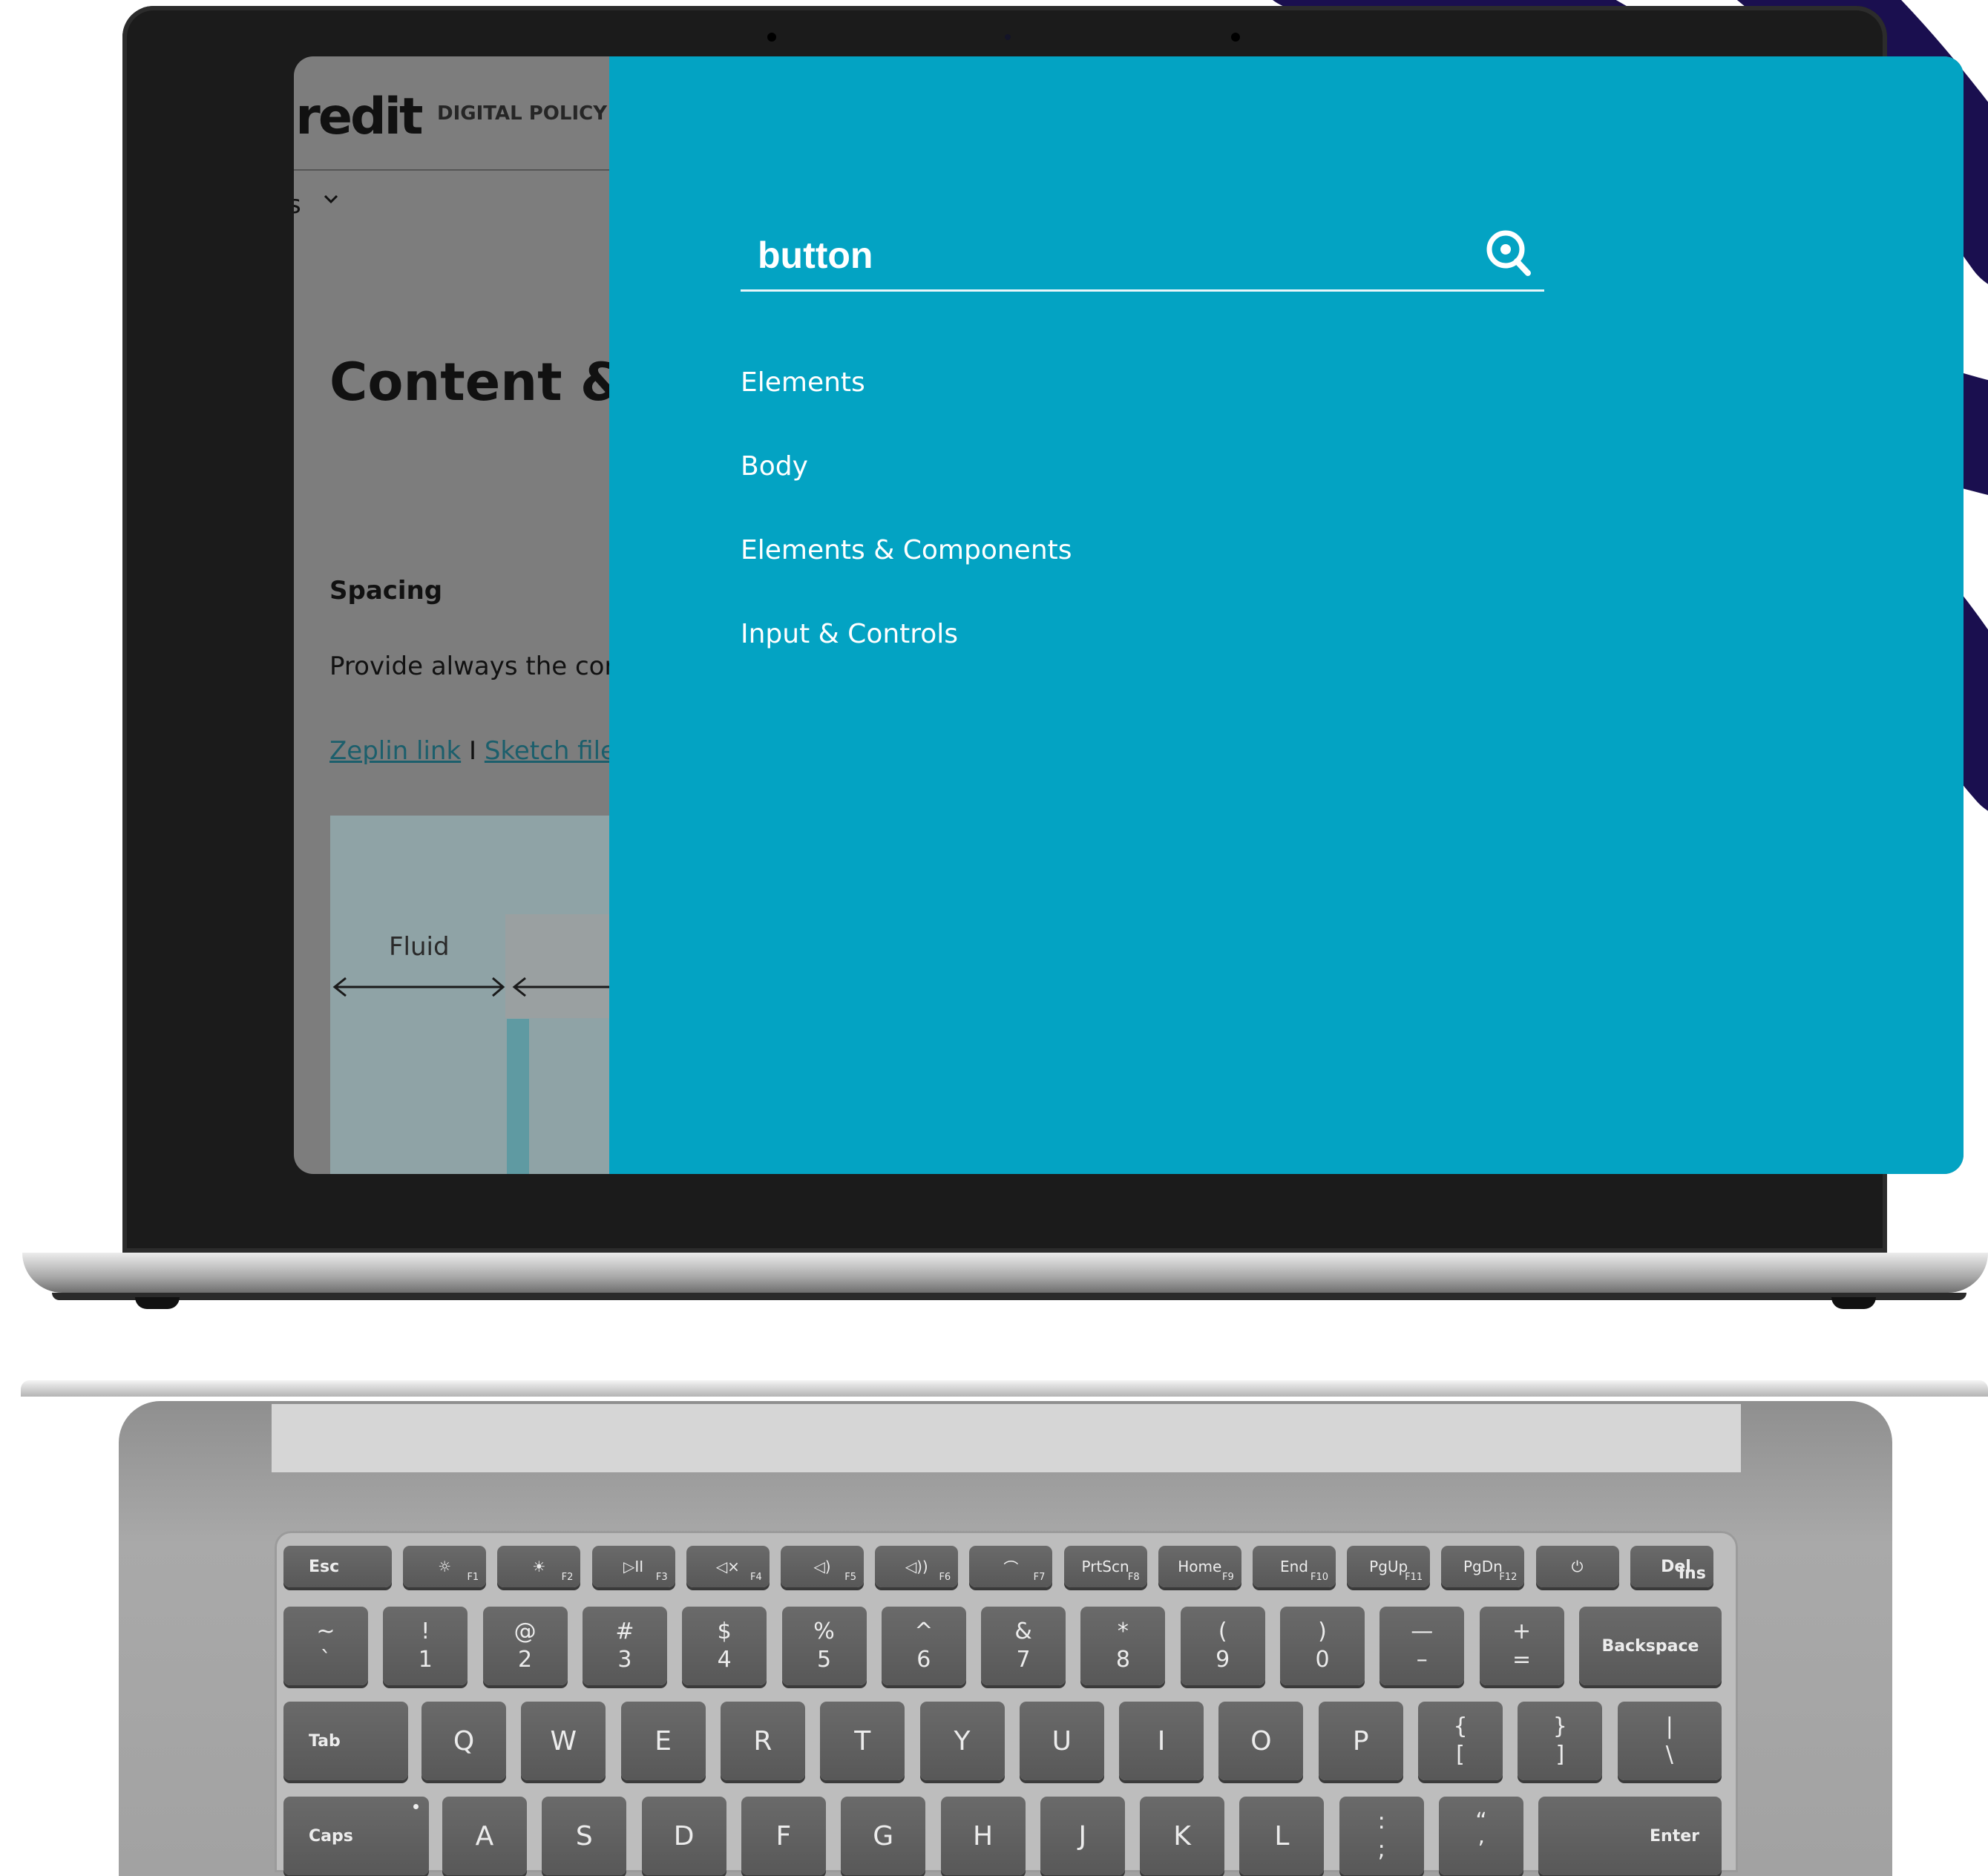  What do you see at coordinates (1123, 1646) in the screenshot?
I see `number-key: * 8` at bounding box center [1123, 1646].